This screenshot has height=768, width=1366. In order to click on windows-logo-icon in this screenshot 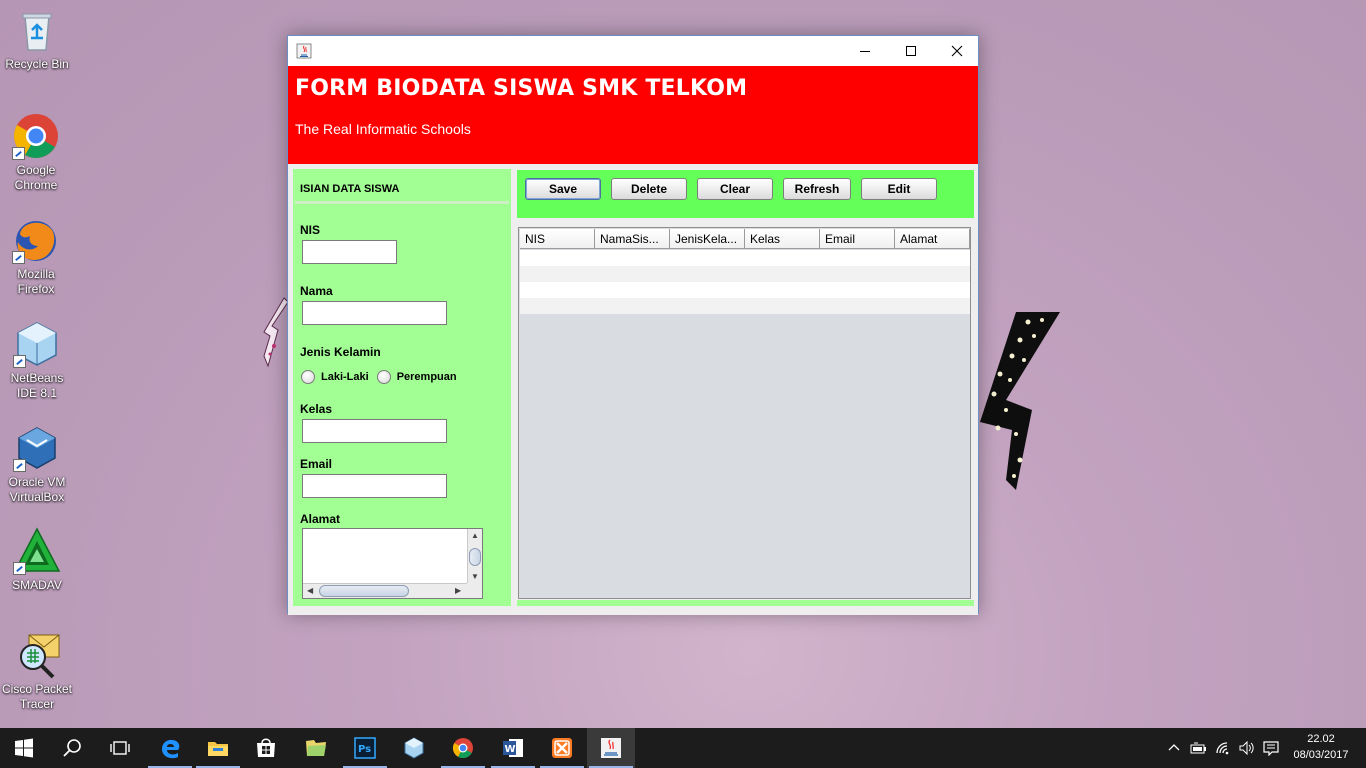, I will do `click(24, 748)`.